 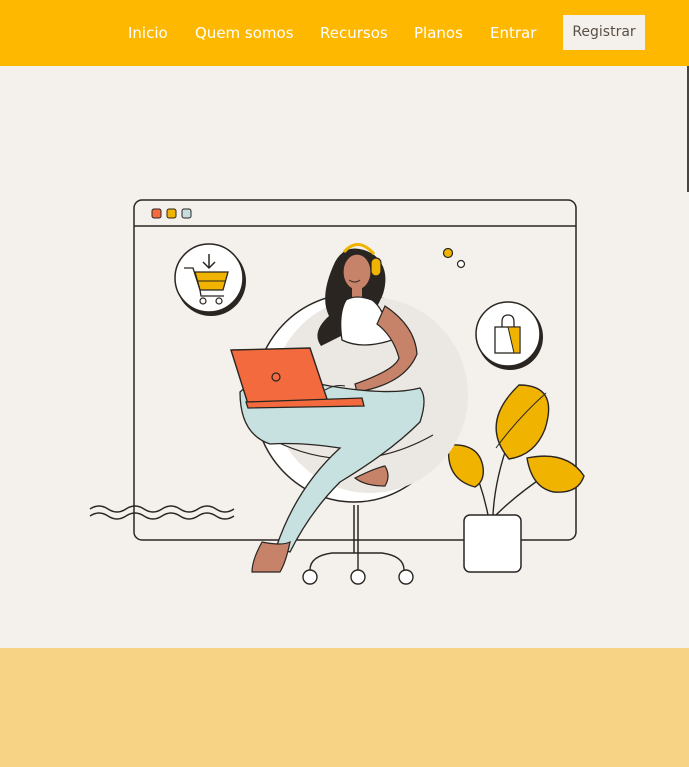 I want to click on nav-link-inicio: Inicio, so click(x=148, y=33).